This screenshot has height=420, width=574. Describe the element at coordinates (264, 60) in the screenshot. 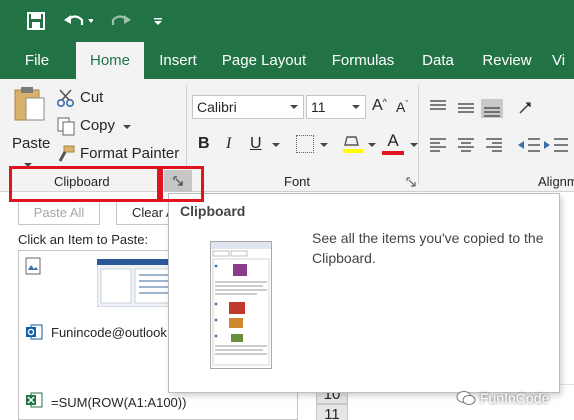

I see `tab-page-layout: Page Layout` at that location.